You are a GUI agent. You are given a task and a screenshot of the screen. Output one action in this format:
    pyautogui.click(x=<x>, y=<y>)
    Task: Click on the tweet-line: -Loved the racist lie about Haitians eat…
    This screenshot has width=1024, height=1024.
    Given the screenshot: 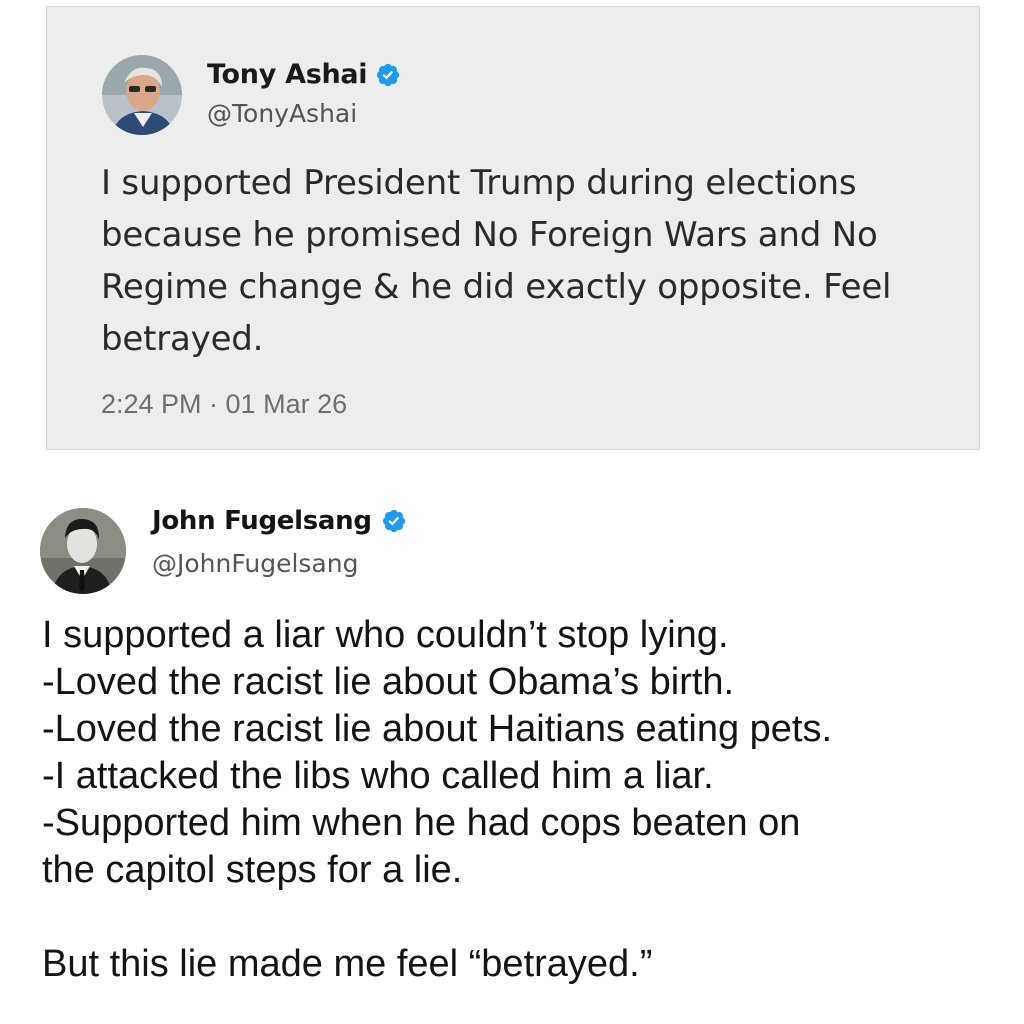 What is the action you would take?
    pyautogui.click(x=437, y=729)
    